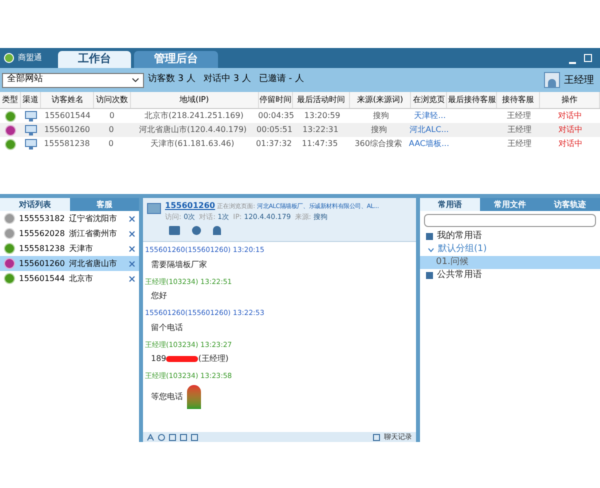 The height and width of the screenshot is (488, 600). Describe the element at coordinates (321, 130) in the screenshot. I see `table-cell-text: 13:22:31` at that location.